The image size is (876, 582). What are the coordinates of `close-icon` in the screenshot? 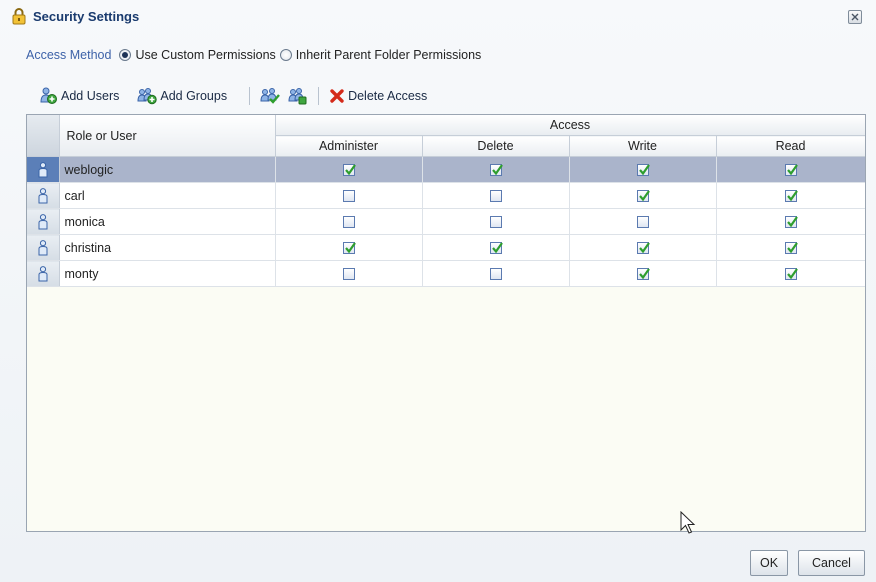 It's located at (855, 17).